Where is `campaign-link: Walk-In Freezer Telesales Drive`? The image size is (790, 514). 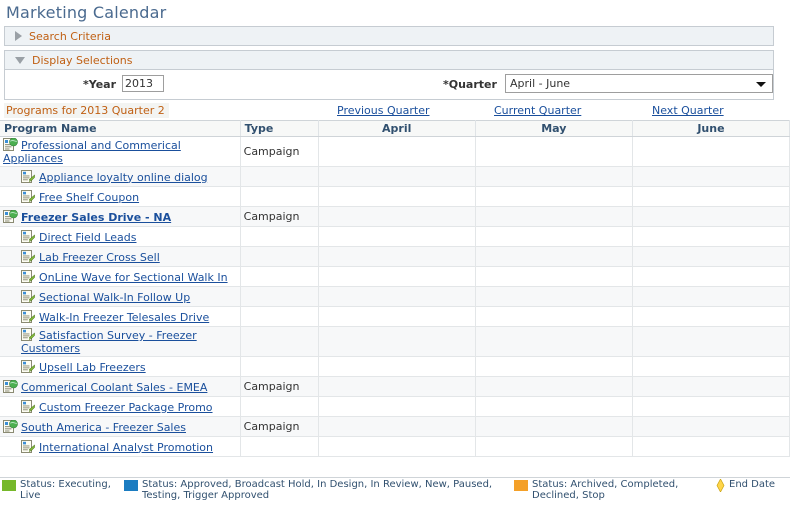 campaign-link: Walk-In Freezer Telesales Drive is located at coordinates (124, 317).